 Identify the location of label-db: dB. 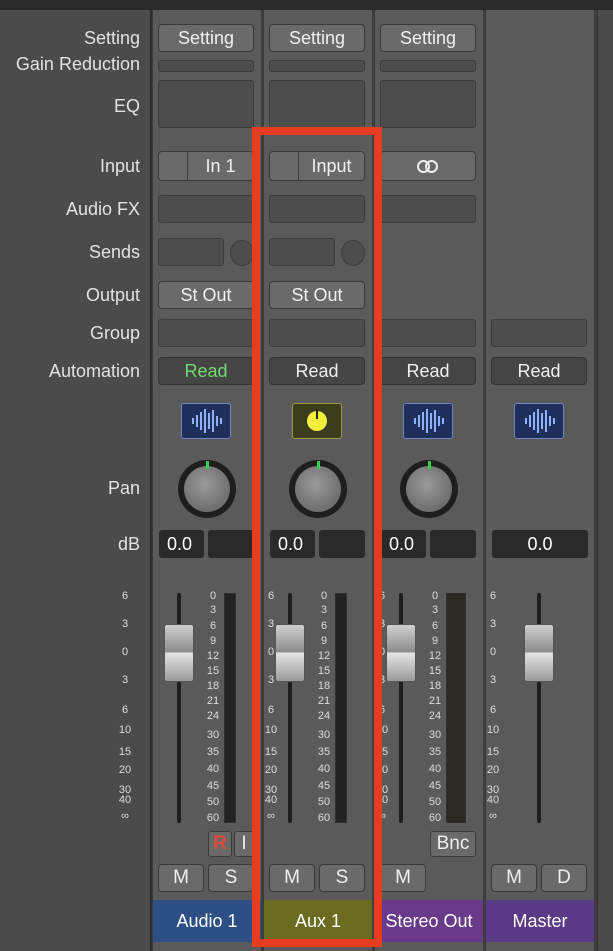
(128, 544).